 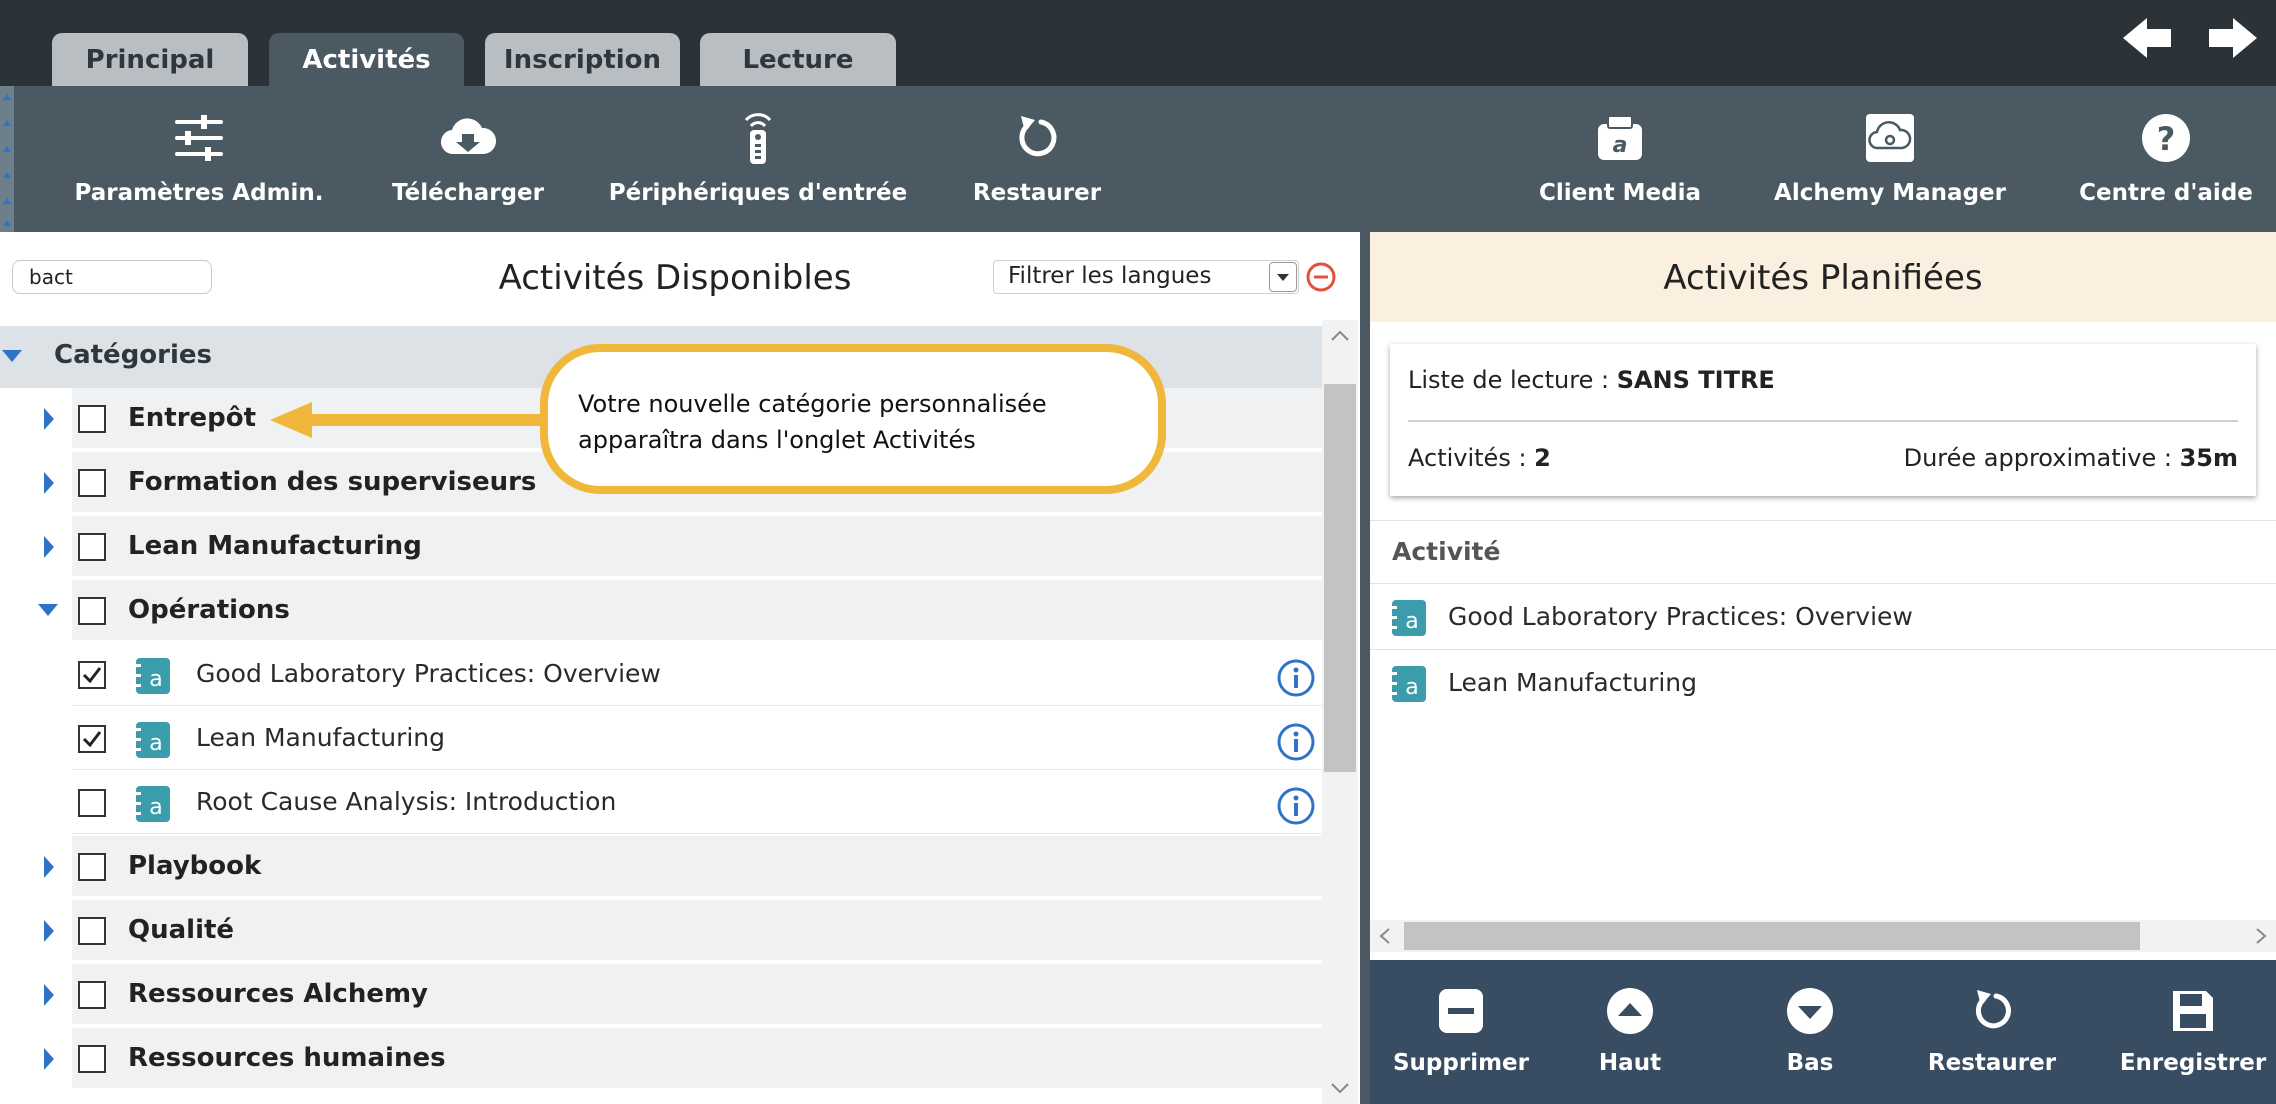 I want to click on activity-row: a Lean Manufacturing, so click(x=697, y=739).